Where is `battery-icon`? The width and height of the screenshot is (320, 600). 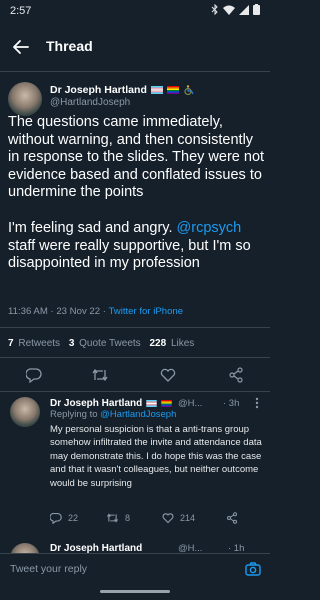
battery-icon is located at coordinates (256, 9).